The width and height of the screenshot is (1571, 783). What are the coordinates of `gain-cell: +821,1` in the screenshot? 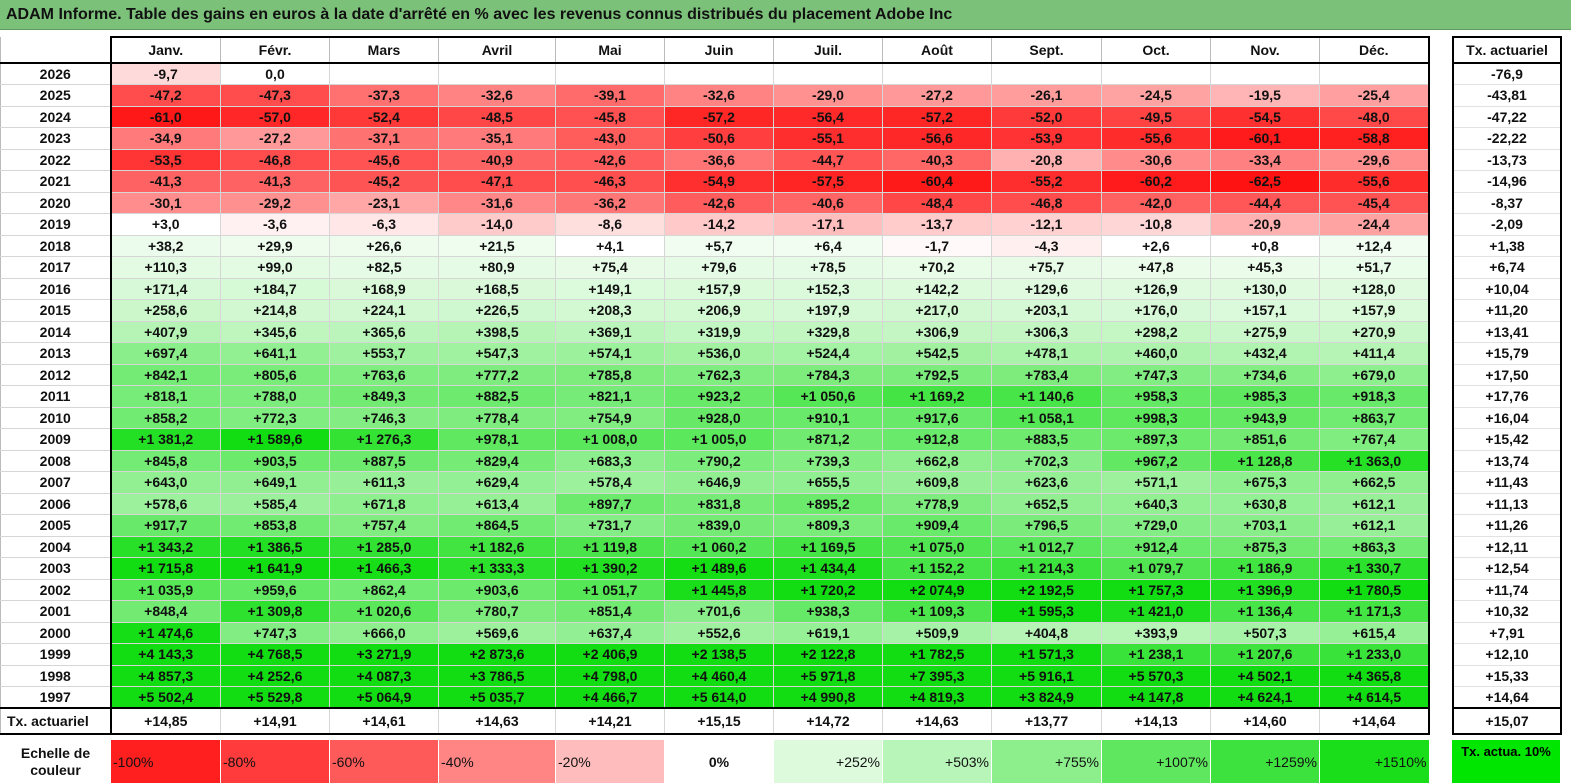 It's located at (610, 396).